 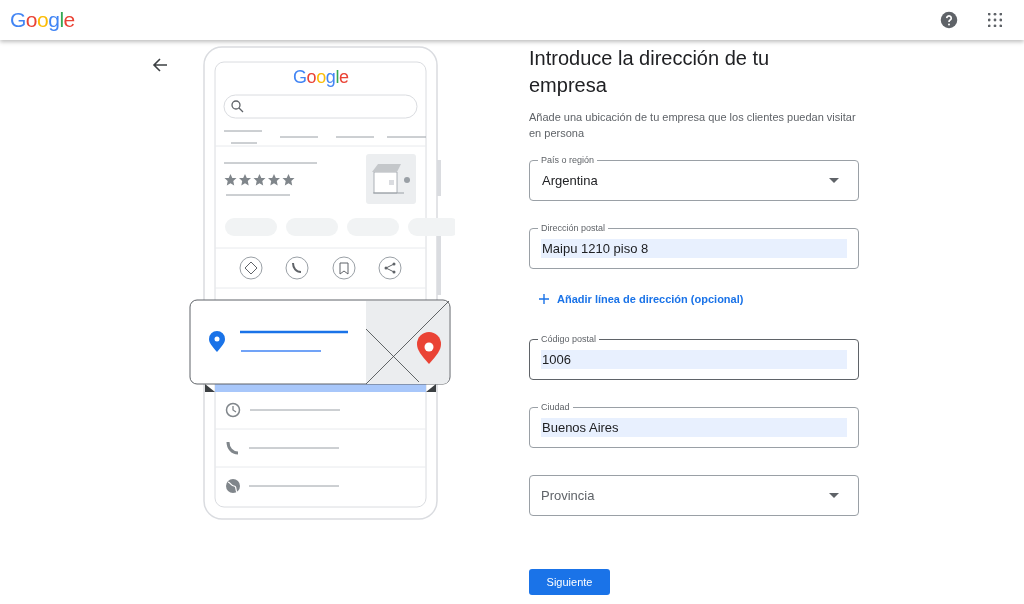 I want to click on field-label: País o región, so click(x=568, y=160).